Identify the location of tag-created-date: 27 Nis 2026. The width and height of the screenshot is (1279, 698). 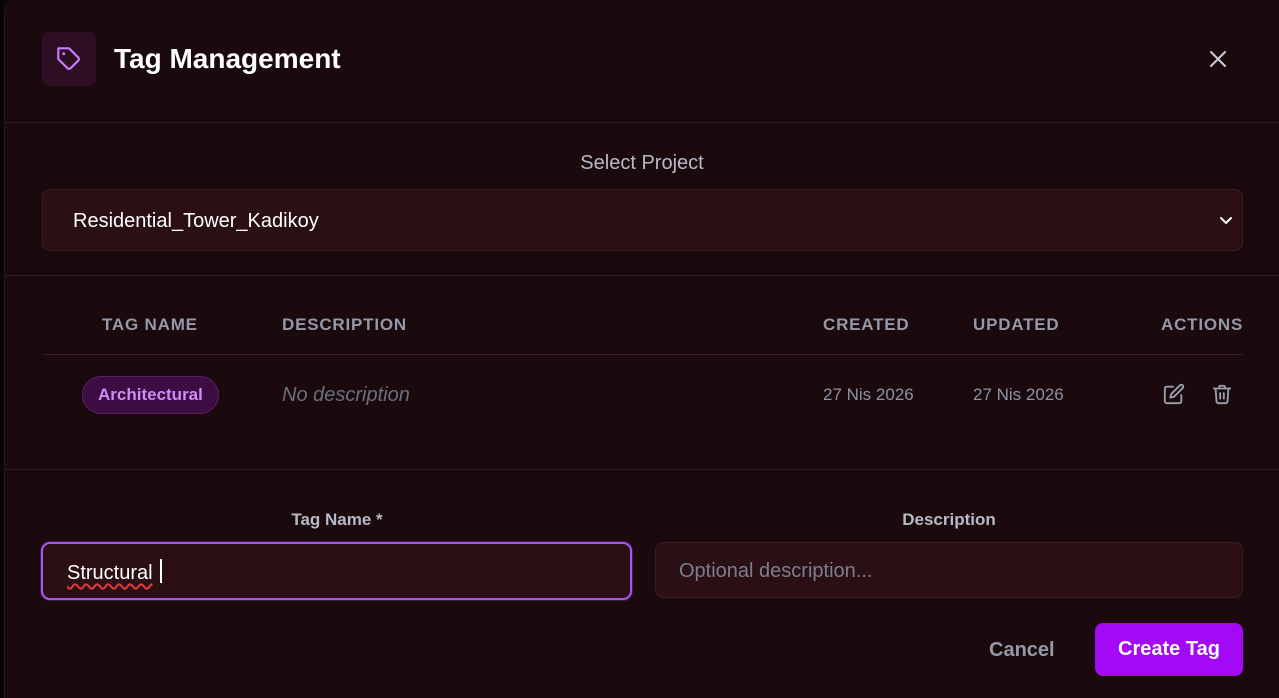
(868, 394).